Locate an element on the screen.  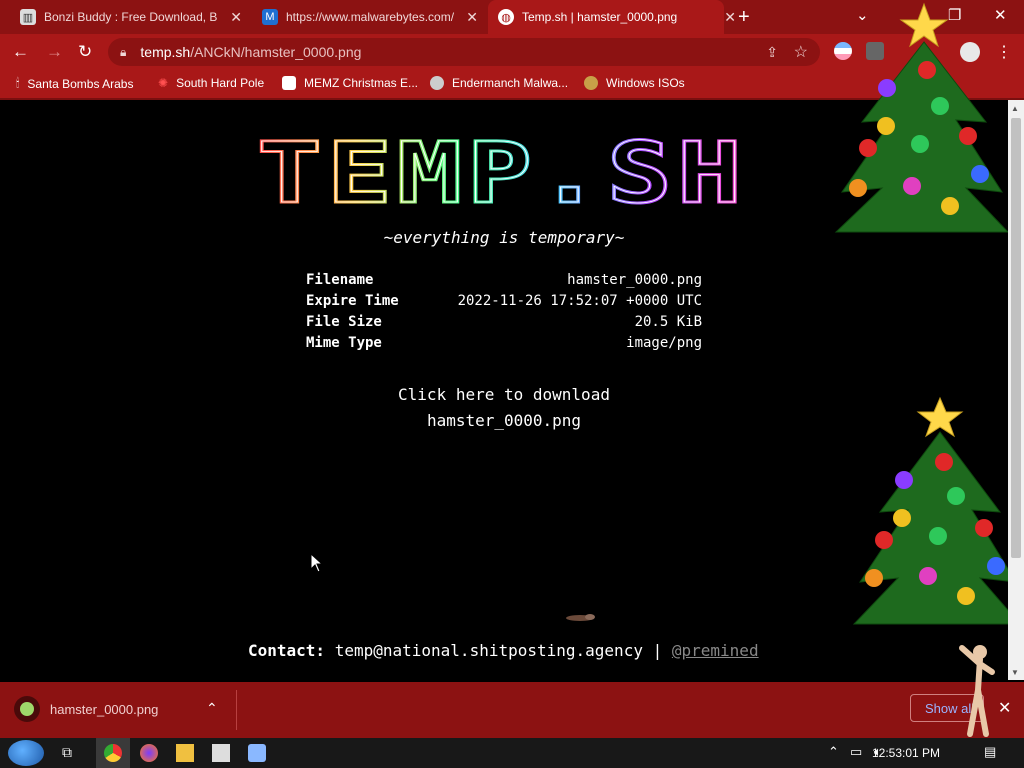
tab-malwarebytes: M https://www.malwarebytes.com/ ✕ is located at coordinates (370, 17).